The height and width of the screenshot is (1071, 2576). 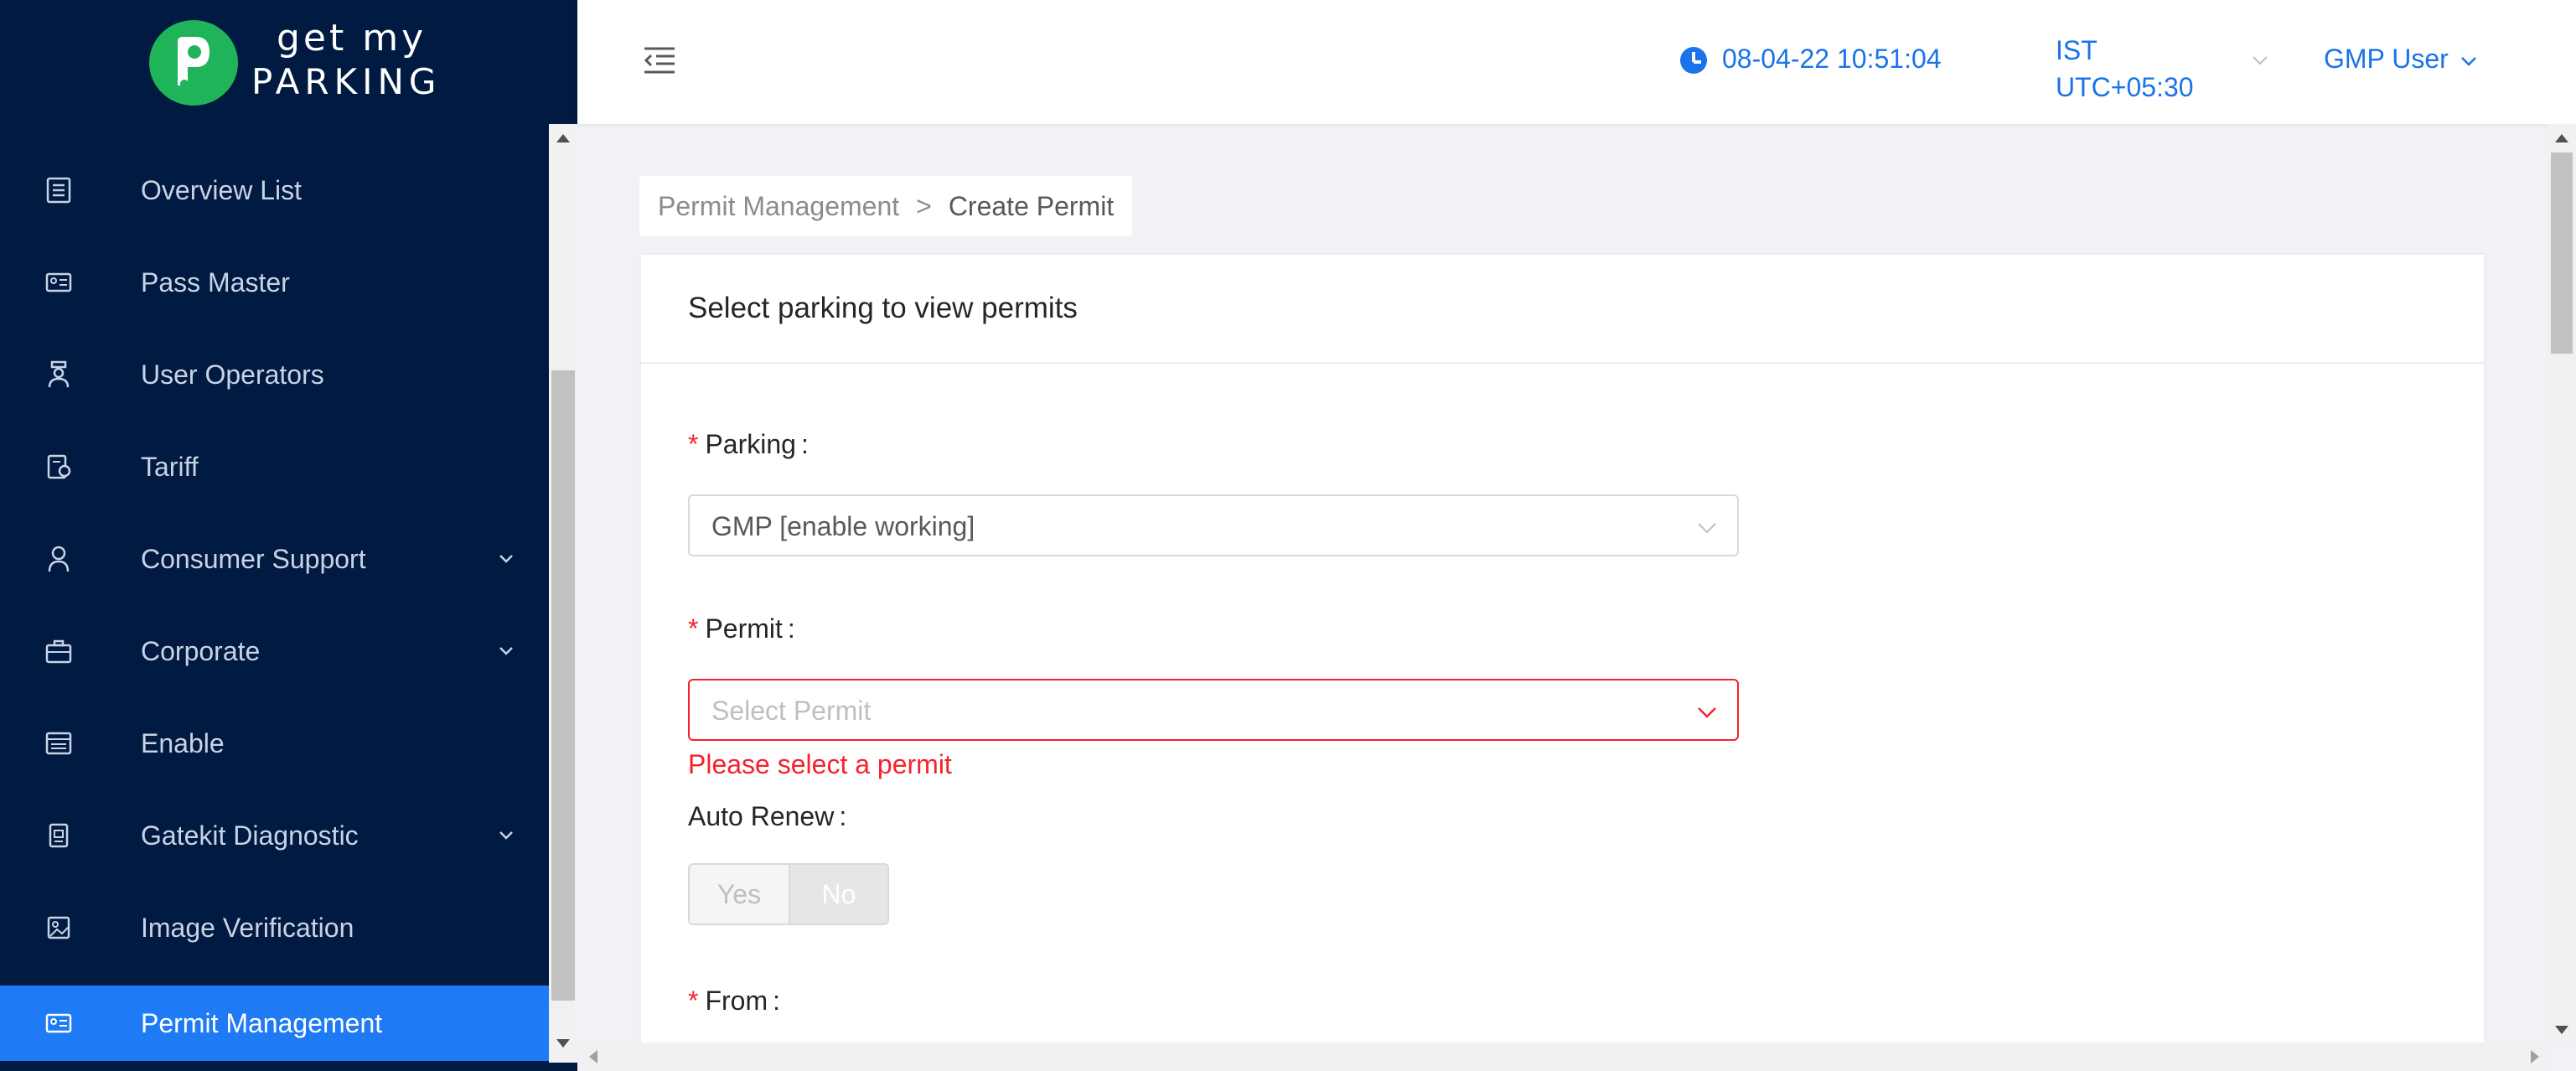 What do you see at coordinates (739, 894) in the screenshot?
I see `auto-renew-yes: Yes` at bounding box center [739, 894].